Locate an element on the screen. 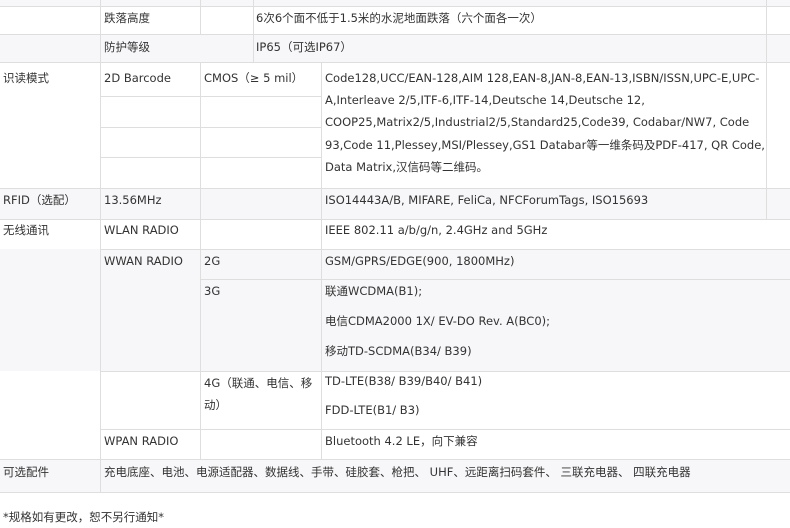 Image resolution: width=790 pixels, height=528 pixels. wlan-value: IEEE 802.11 a/b/g/n, 2.4GHz and 5GHz is located at coordinates (436, 230).